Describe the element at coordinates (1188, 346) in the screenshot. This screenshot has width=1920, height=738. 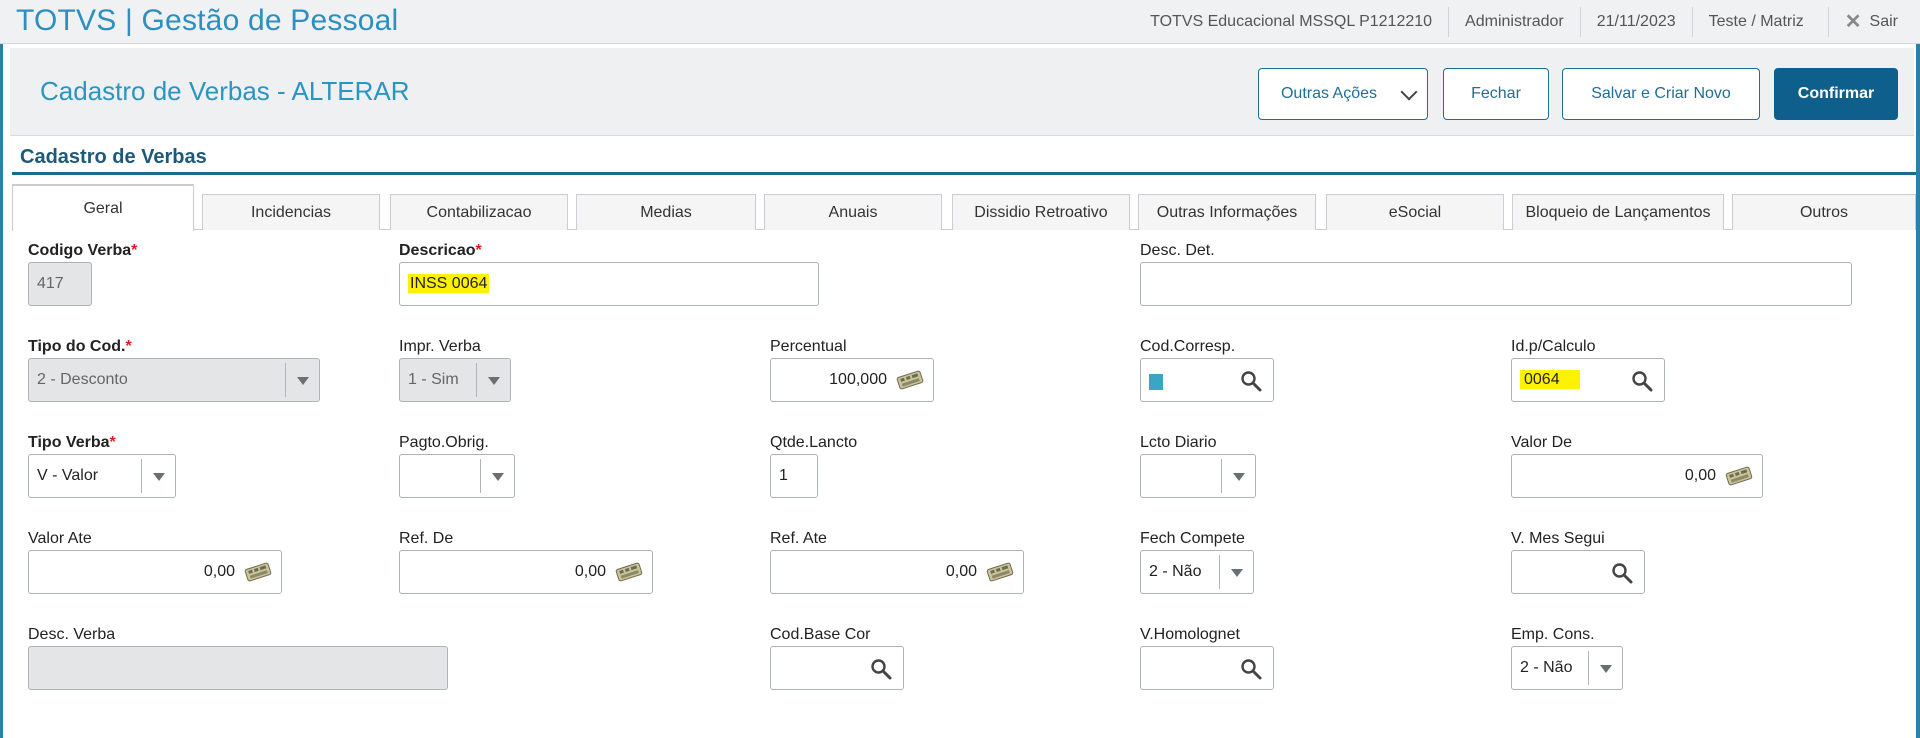
I see `cod-corresp-label: Cod.Corresp.` at that location.